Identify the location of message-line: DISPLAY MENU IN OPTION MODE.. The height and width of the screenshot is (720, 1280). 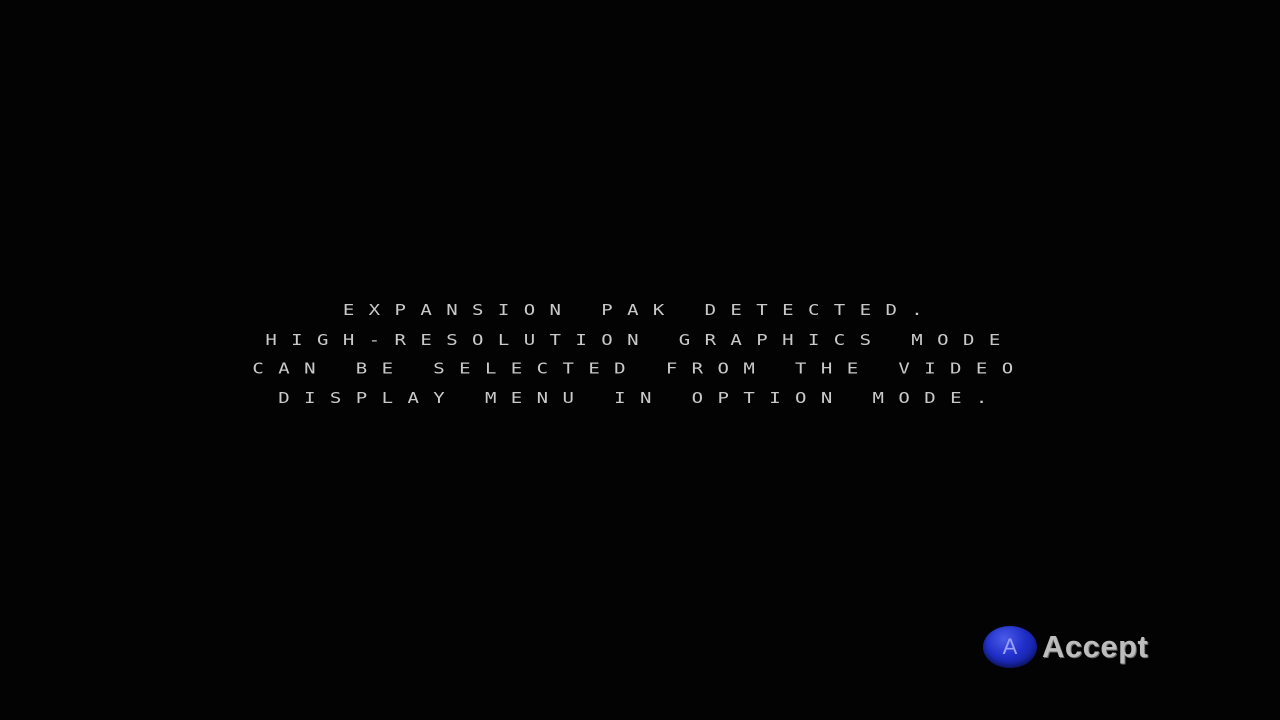
(640, 398).